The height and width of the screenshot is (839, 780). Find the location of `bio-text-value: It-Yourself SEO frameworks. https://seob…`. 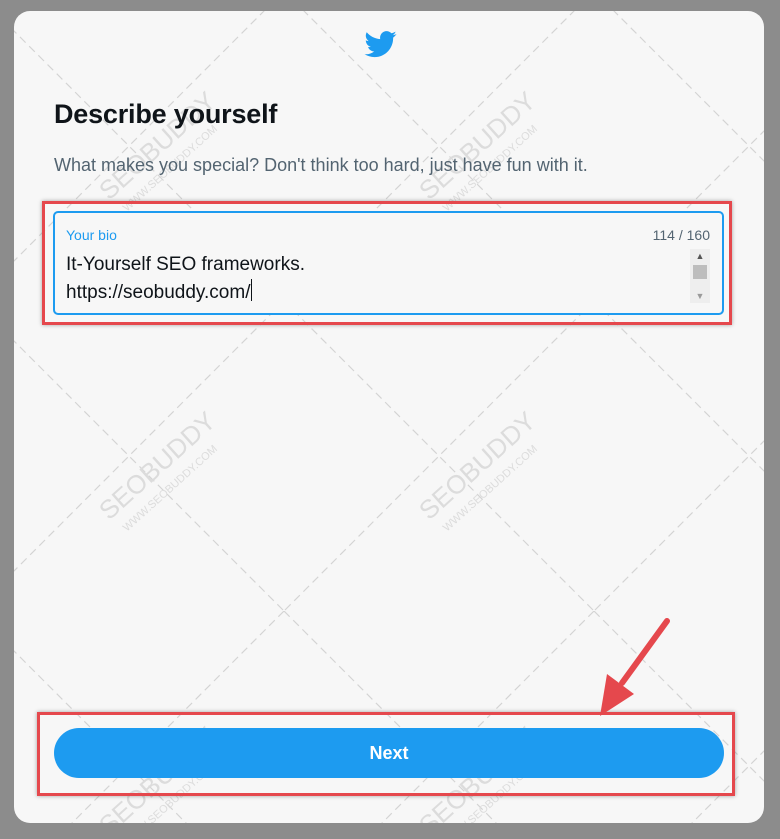

bio-text-value: It-Yourself SEO frameworks. https://seob… is located at coordinates (371, 279).